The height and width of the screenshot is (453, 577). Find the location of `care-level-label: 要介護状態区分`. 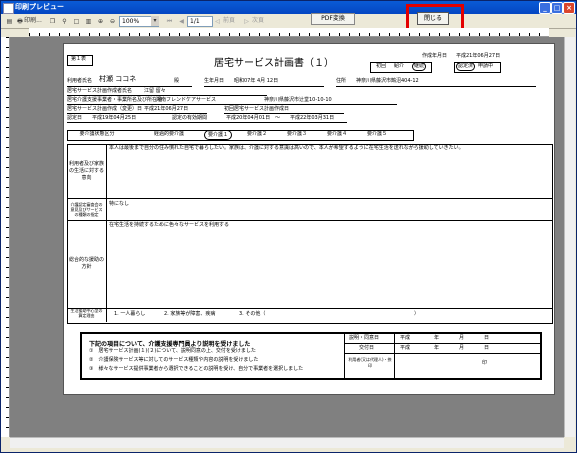

care-level-label: 要介護状態区分 is located at coordinates (97, 134).